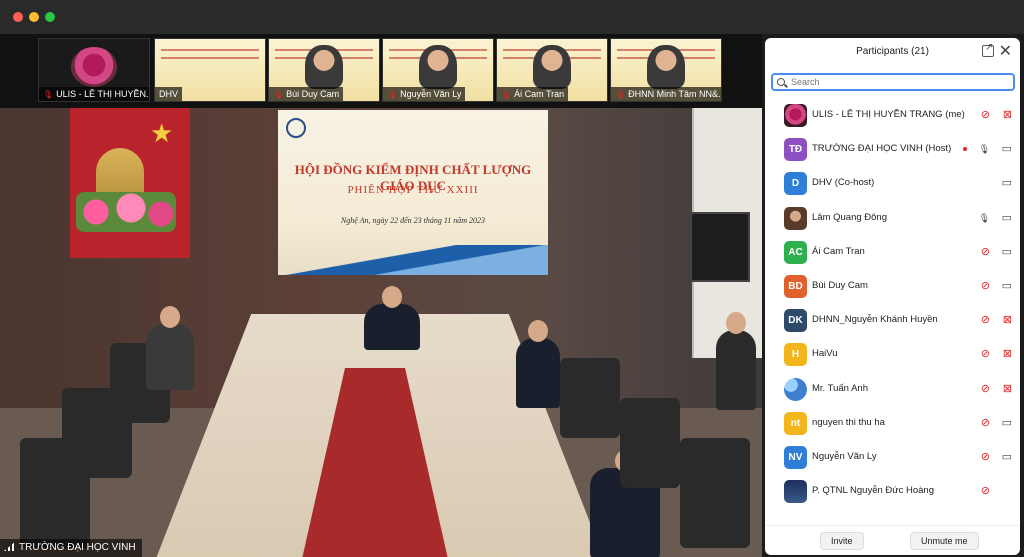  I want to click on video-thumbnail: 🎙 Ái Cam Tran, so click(552, 70).